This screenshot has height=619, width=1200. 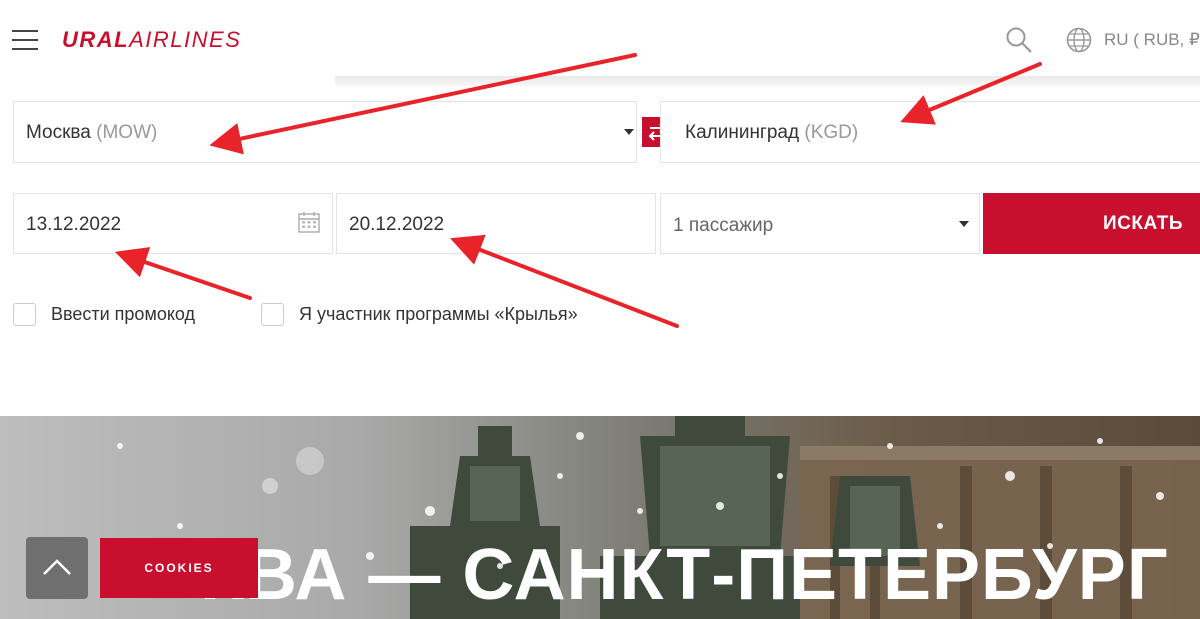 What do you see at coordinates (173, 223) in the screenshot?
I see `departure-date-field: 13.12.2022` at bounding box center [173, 223].